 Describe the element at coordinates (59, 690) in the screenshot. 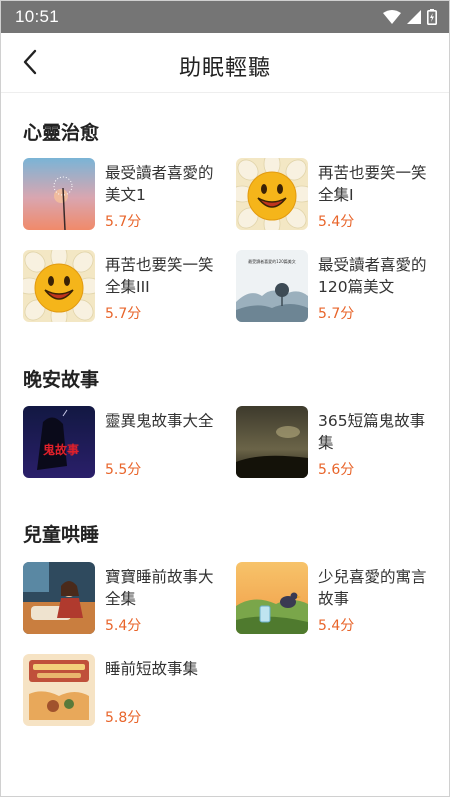

I see `book-cover-story-book` at that location.